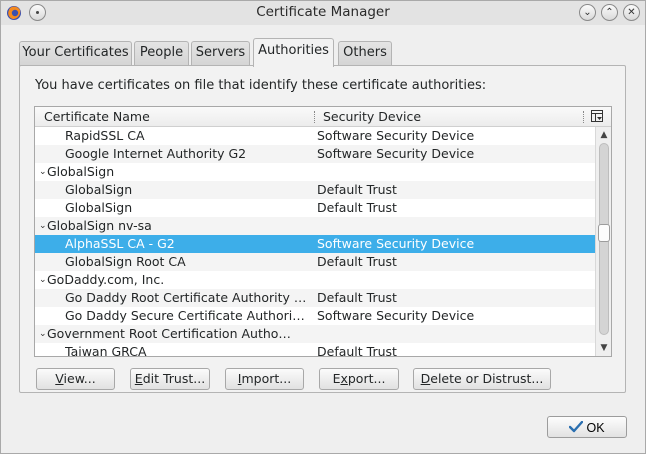  I want to click on tab-your-certificates: Your Certificates, so click(75, 53).